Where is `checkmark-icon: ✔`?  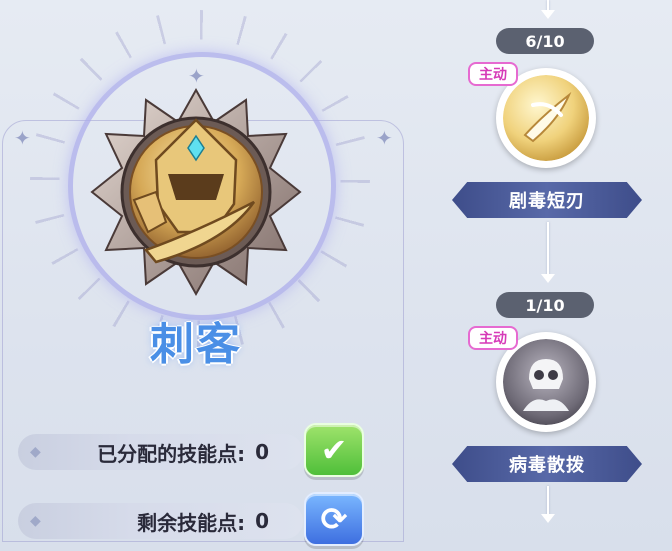 checkmark-icon: ✔ is located at coordinates (334, 450).